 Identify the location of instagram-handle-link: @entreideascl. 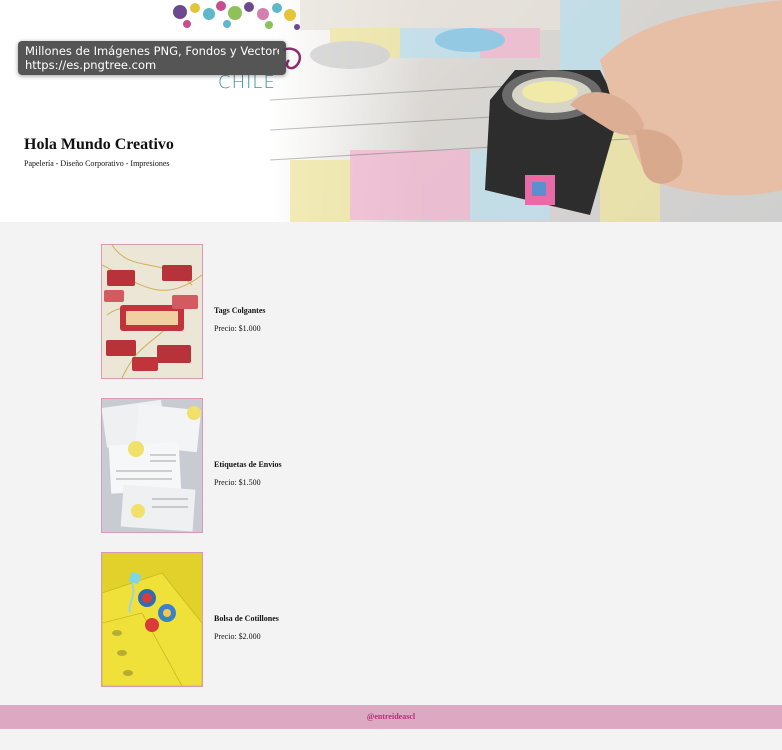
(391, 716).